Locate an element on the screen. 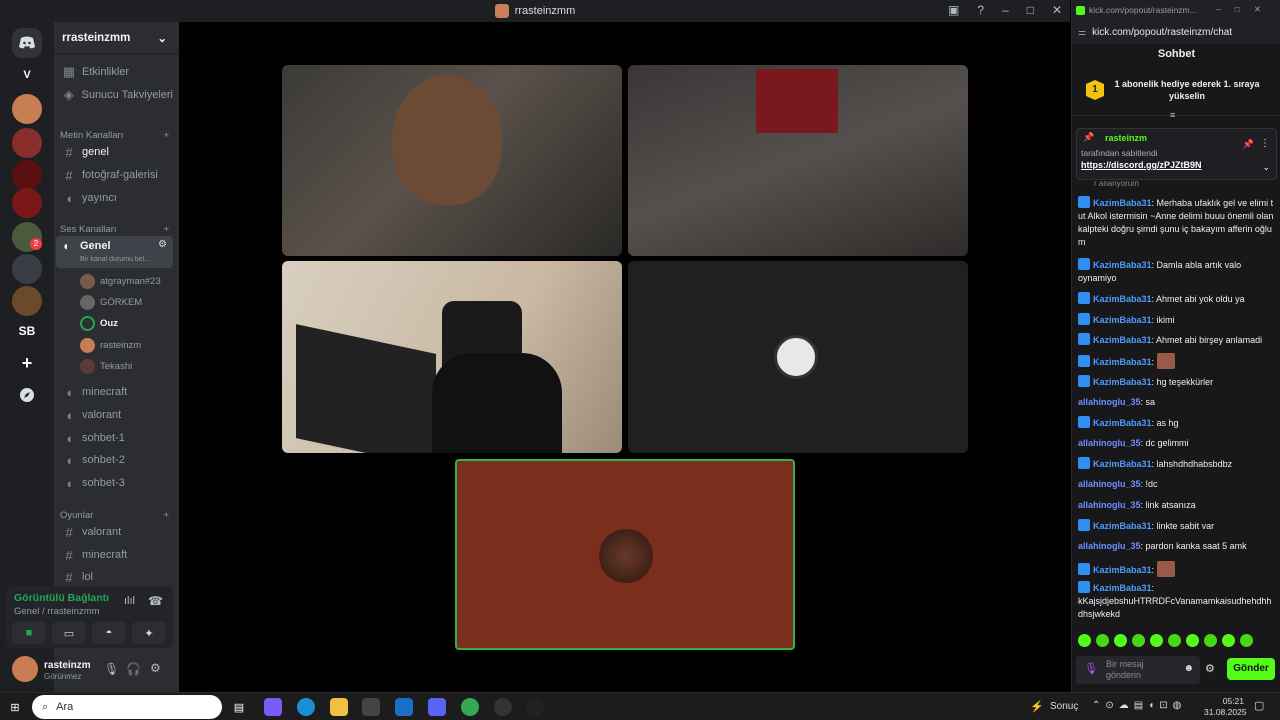  activity-button: ◓ is located at coordinates (109, 633).